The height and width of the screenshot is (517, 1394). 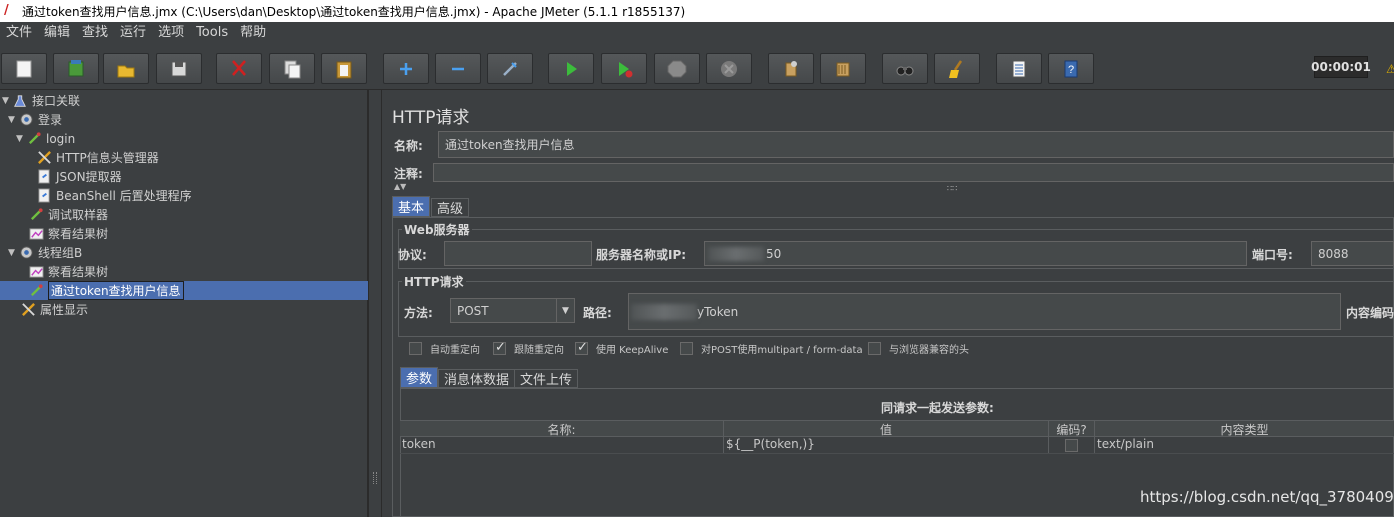 I want to click on tab-body-data: 消息体数据, so click(x=477, y=378).